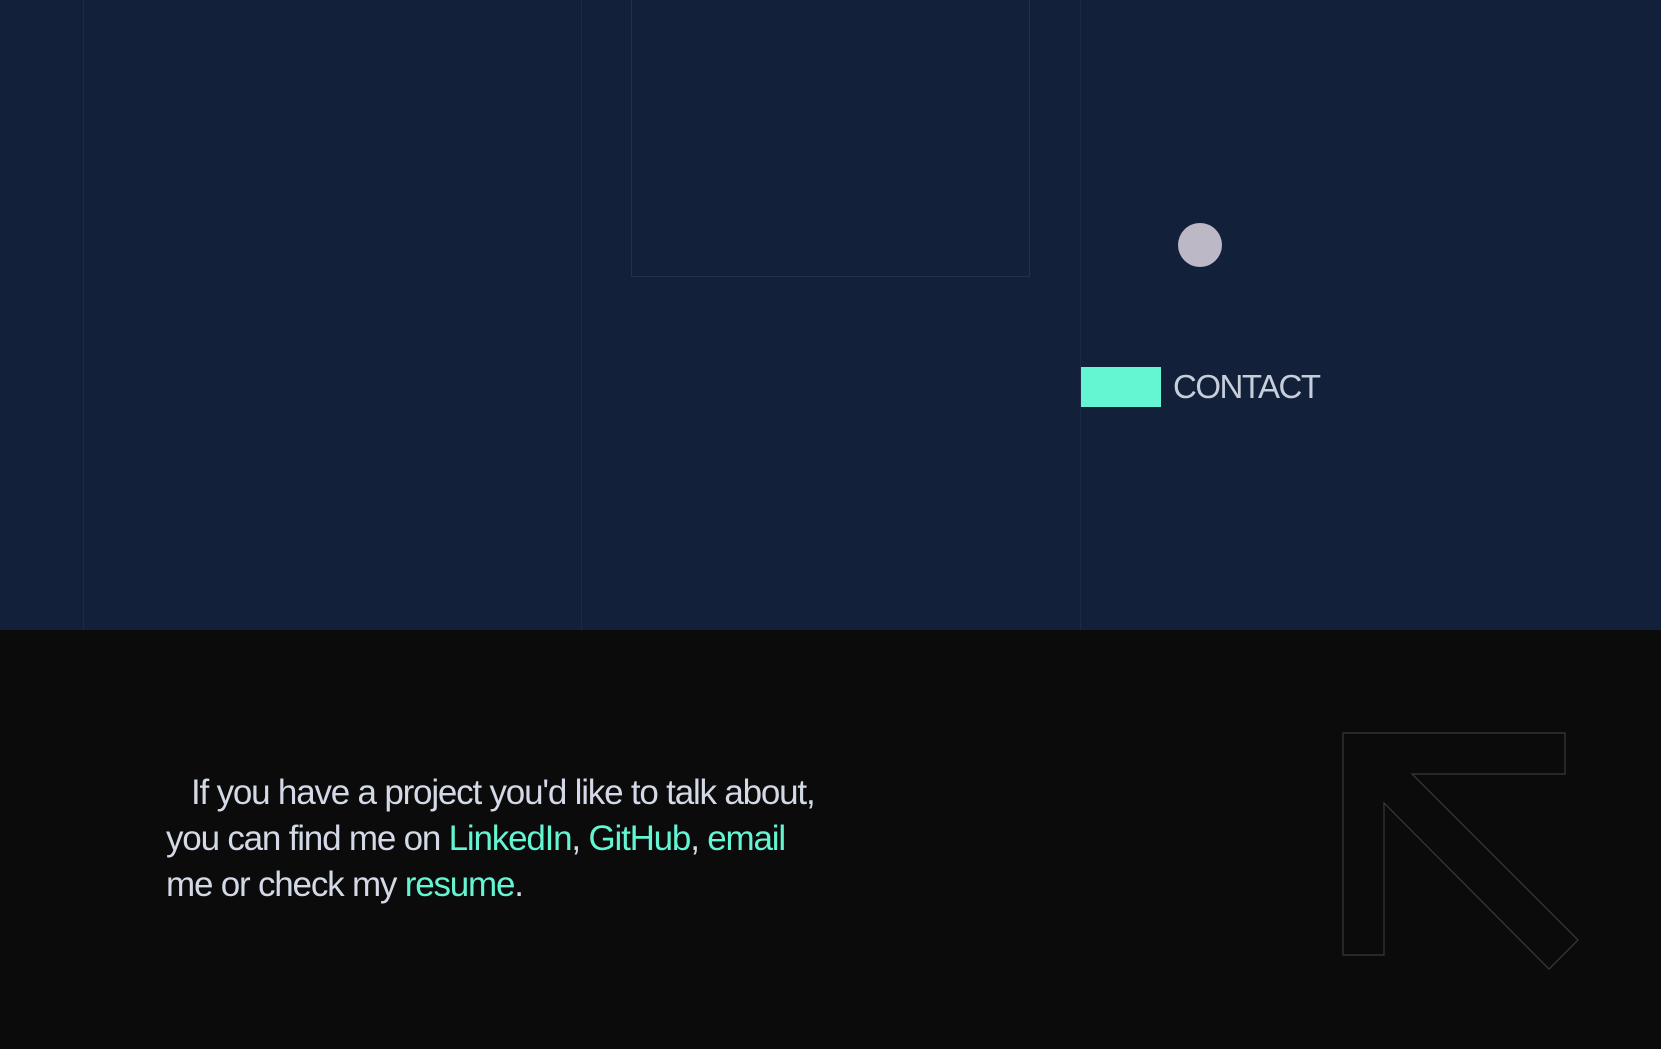 This screenshot has height=1049, width=1661. I want to click on frame-box, so click(830, 138).